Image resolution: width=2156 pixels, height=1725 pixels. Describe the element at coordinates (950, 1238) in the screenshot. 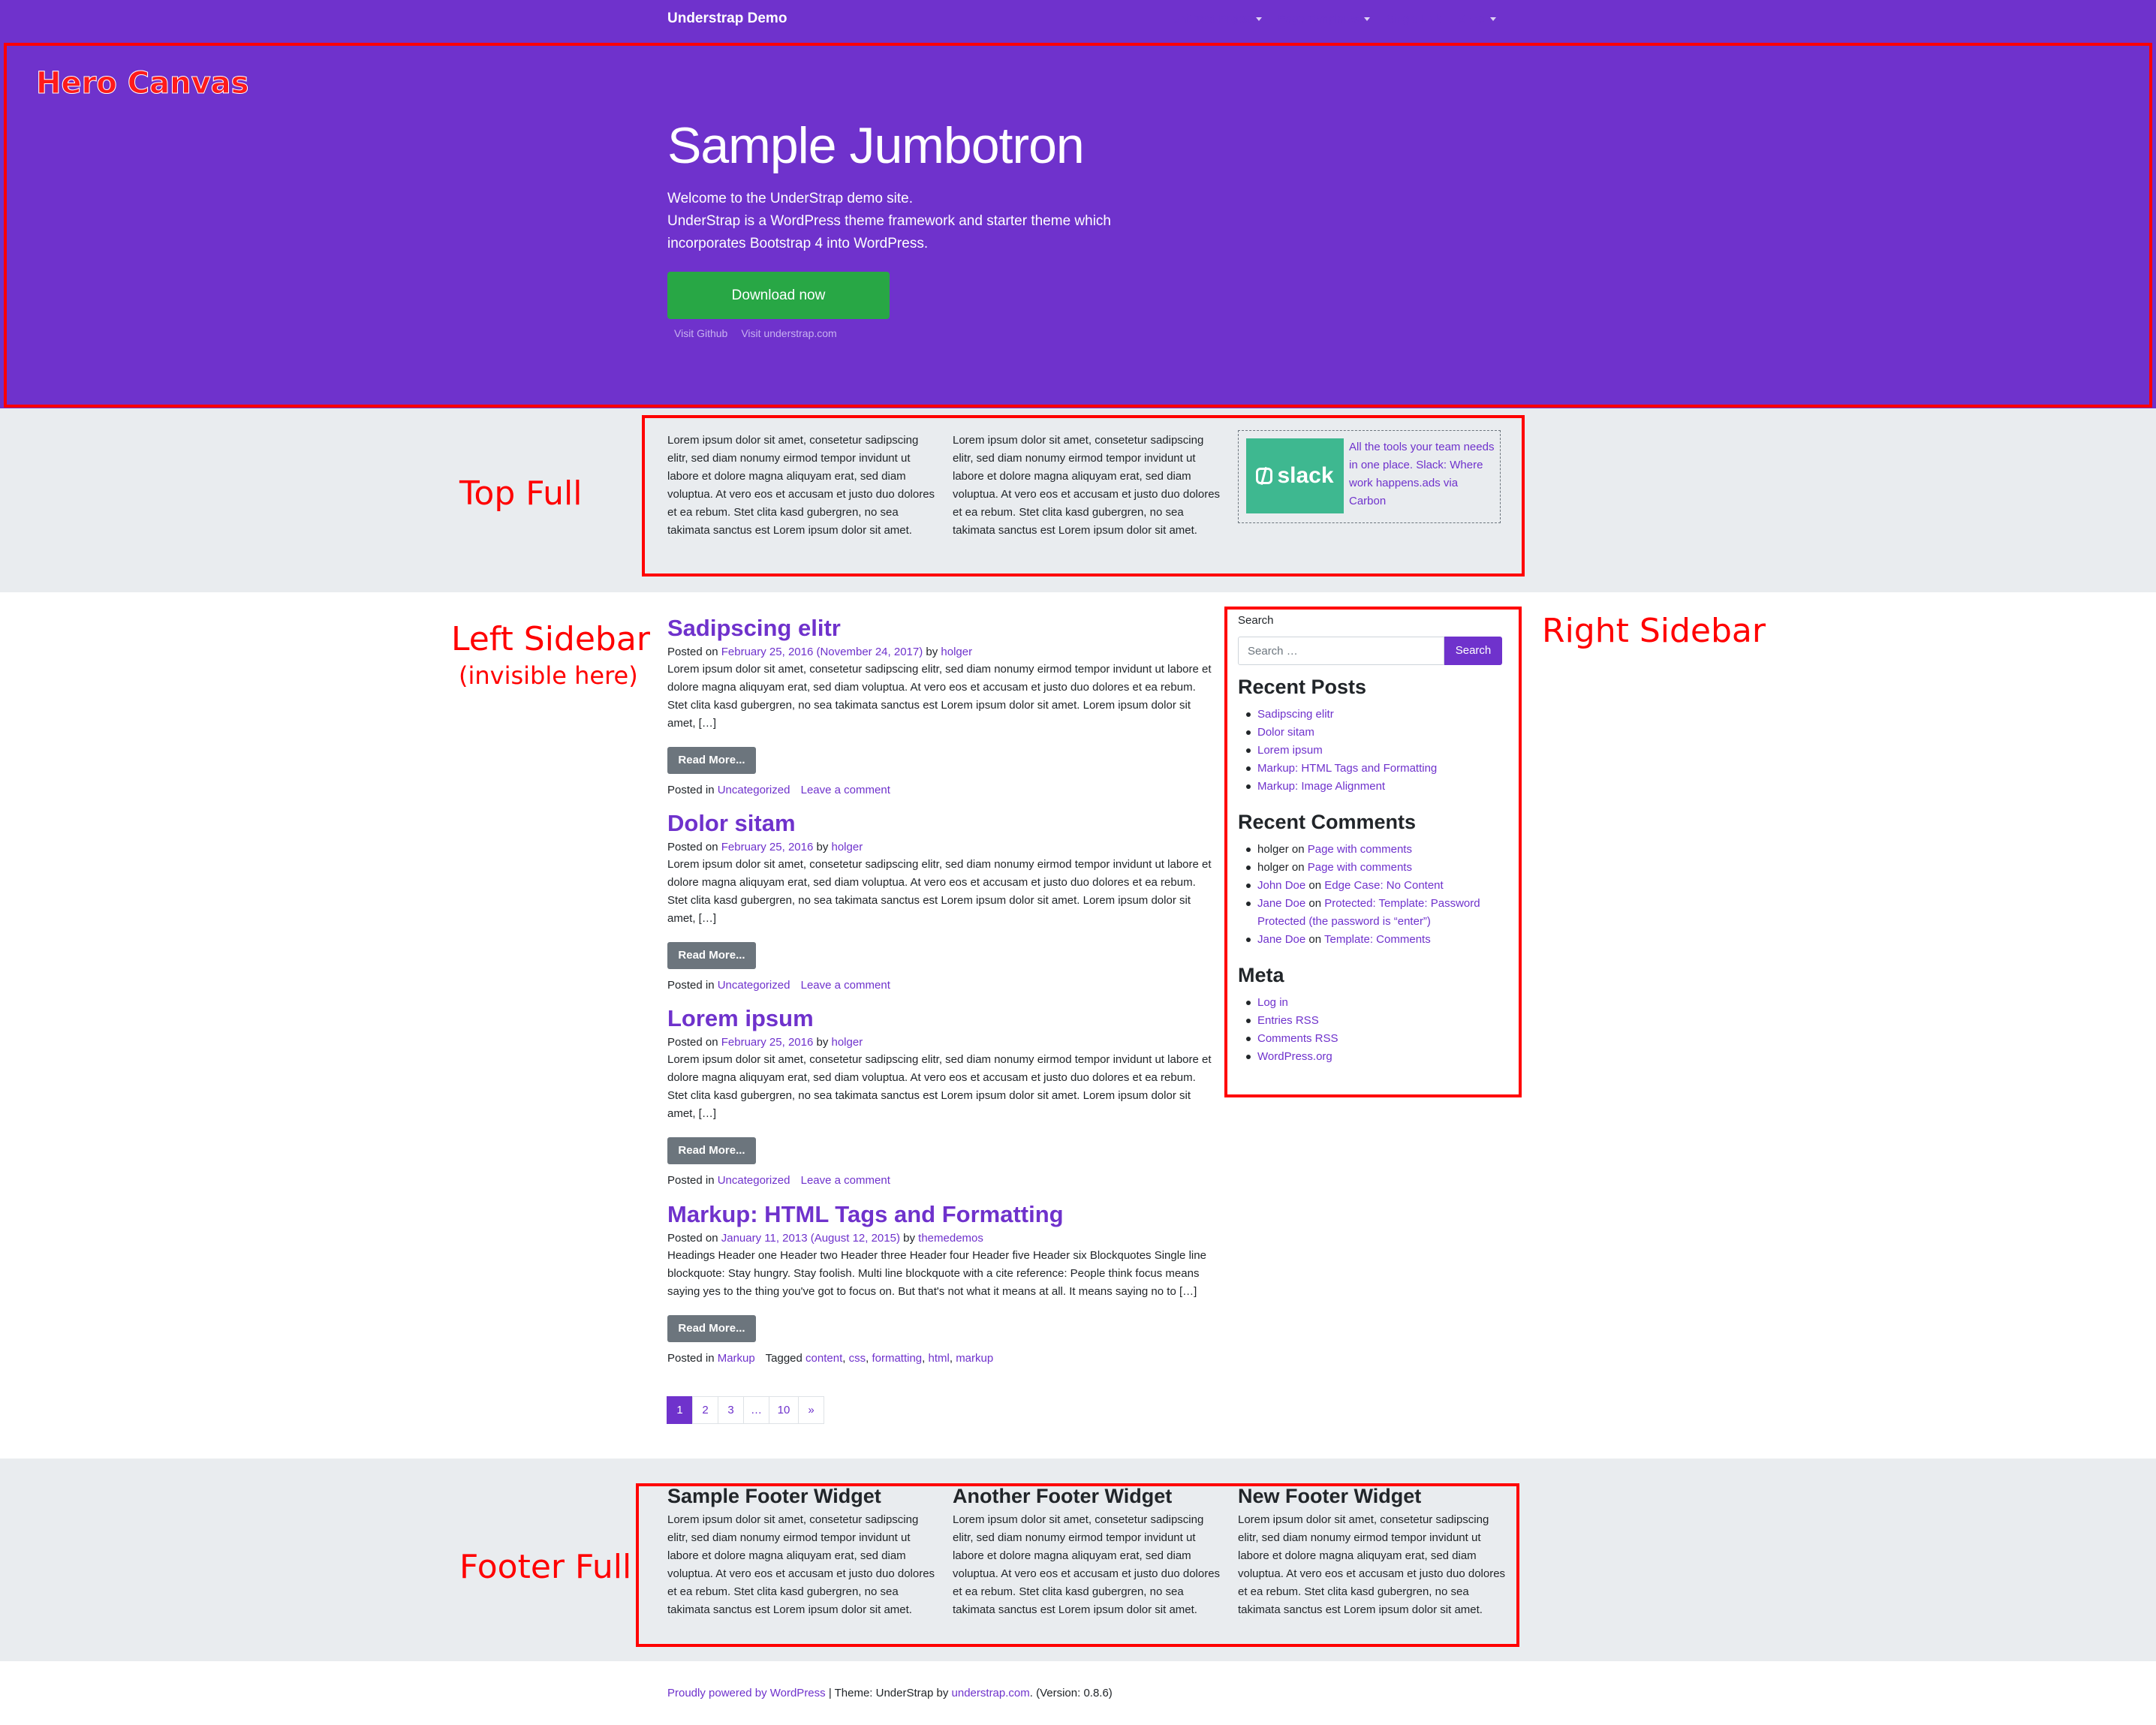

I see `post-author-link: themedemos` at that location.